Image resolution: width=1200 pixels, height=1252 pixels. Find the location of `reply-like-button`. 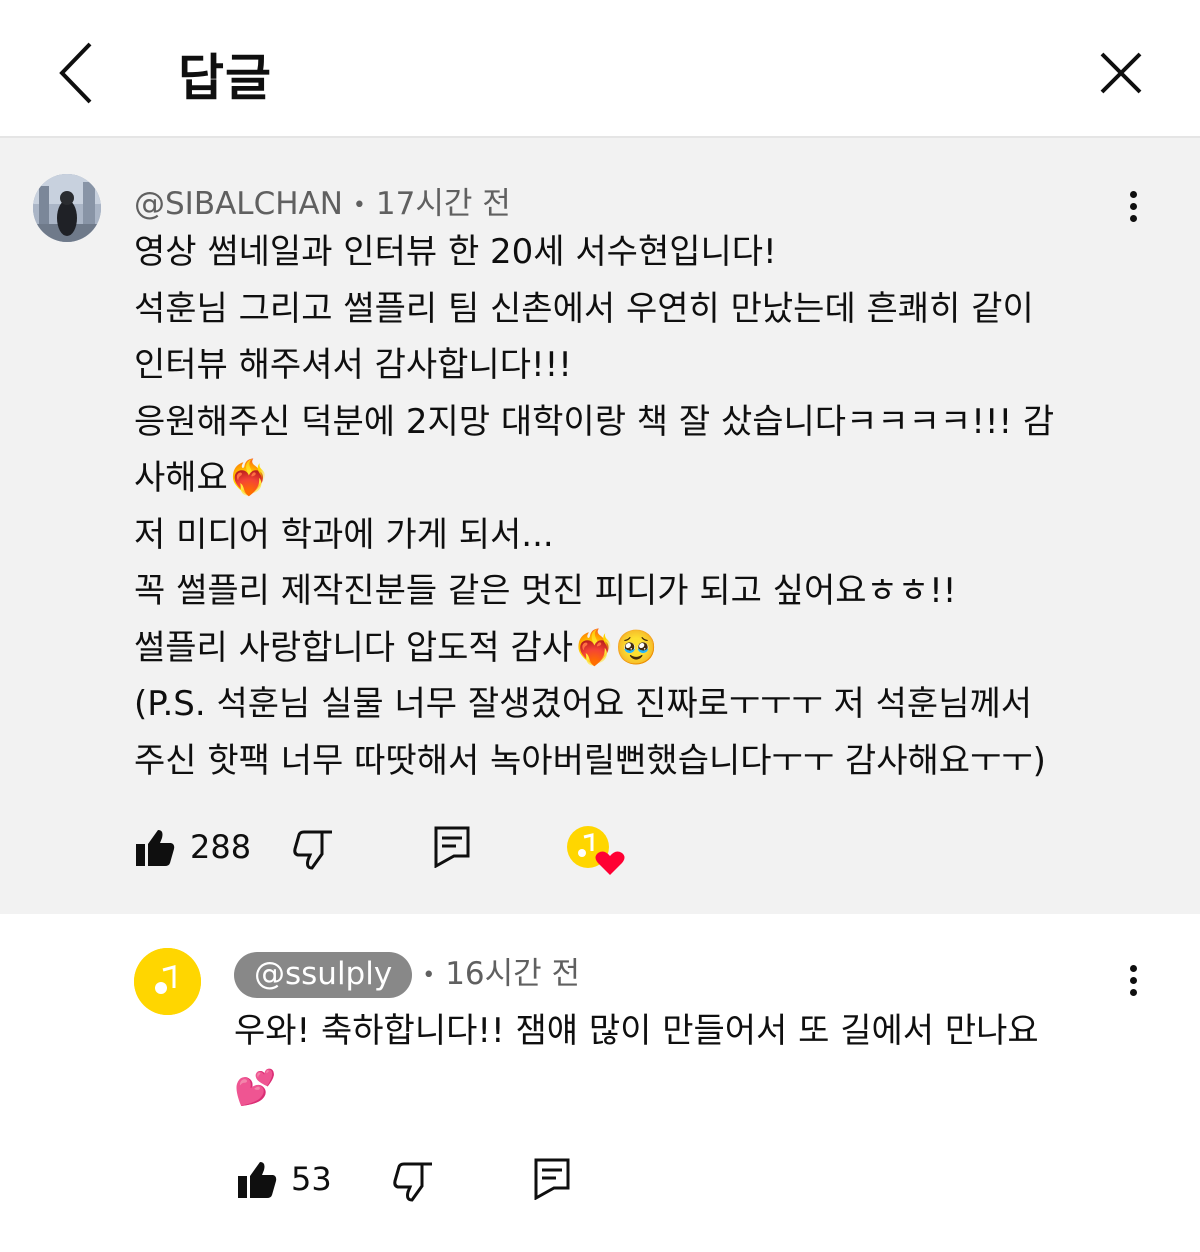

reply-like-button is located at coordinates (257, 1182).